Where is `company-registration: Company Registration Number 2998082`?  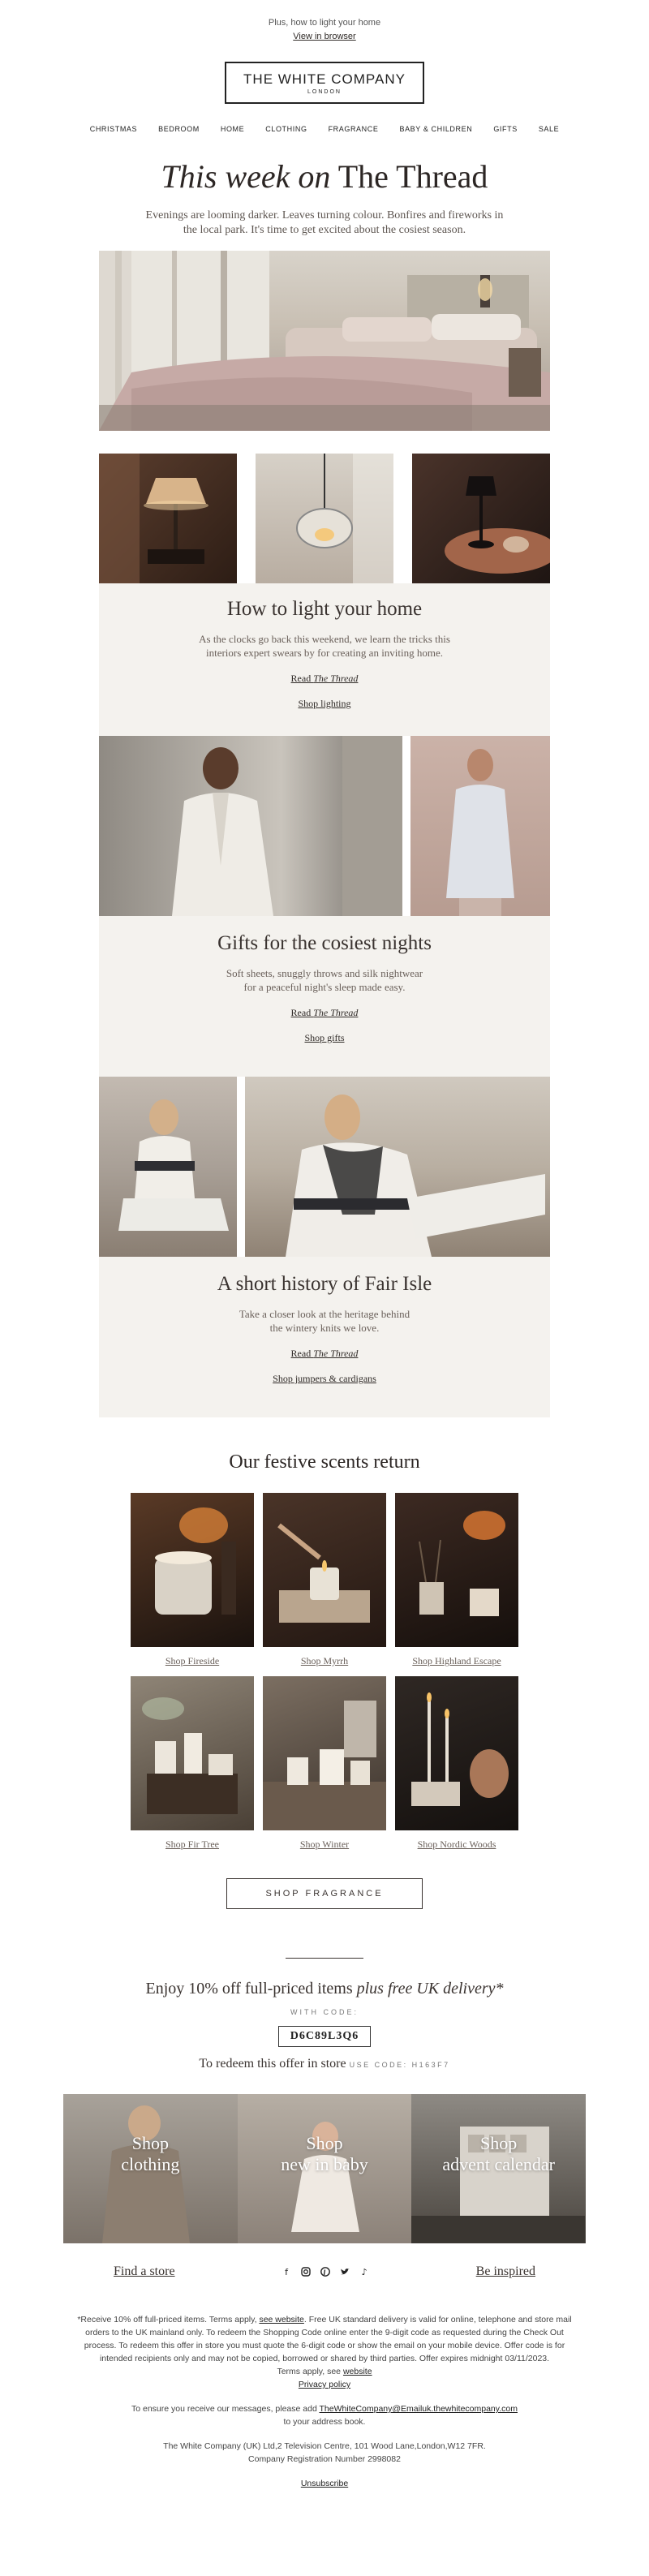 company-registration: Company Registration Number 2998082 is located at coordinates (324, 2459).